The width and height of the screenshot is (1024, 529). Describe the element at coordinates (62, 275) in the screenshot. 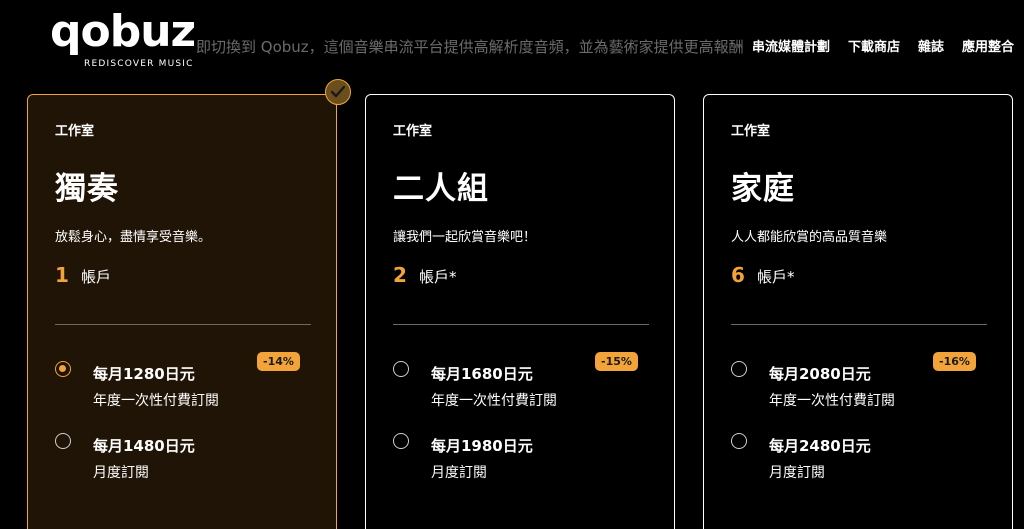

I see `account-count: 1` at that location.